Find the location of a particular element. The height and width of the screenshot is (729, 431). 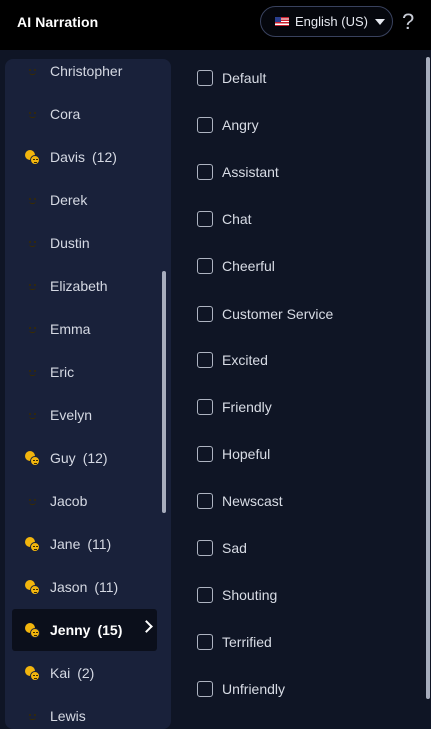

voice-name: Cora is located at coordinates (65, 114).